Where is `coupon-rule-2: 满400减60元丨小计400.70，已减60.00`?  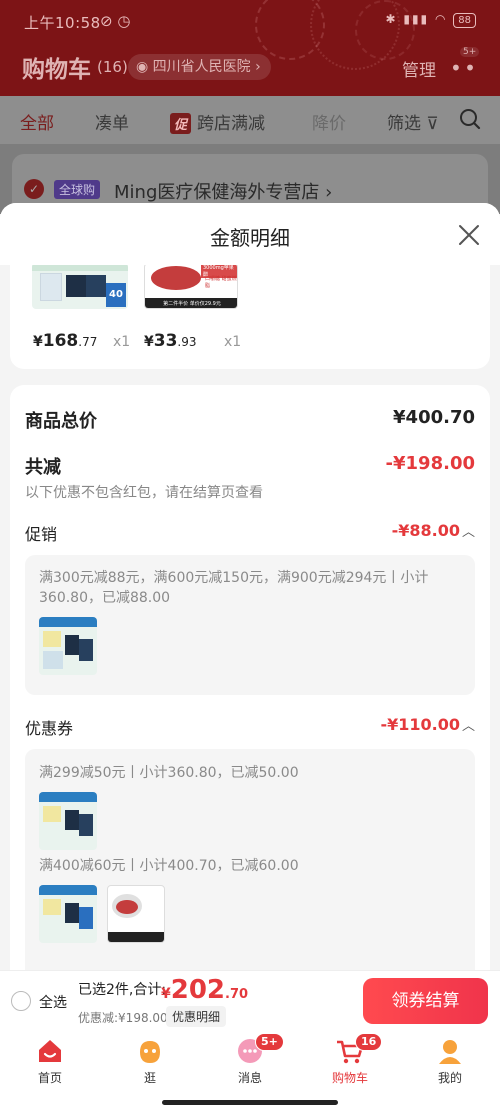 coupon-rule-2: 满400减60元丨小计400.70，已减60.00 is located at coordinates (169, 866).